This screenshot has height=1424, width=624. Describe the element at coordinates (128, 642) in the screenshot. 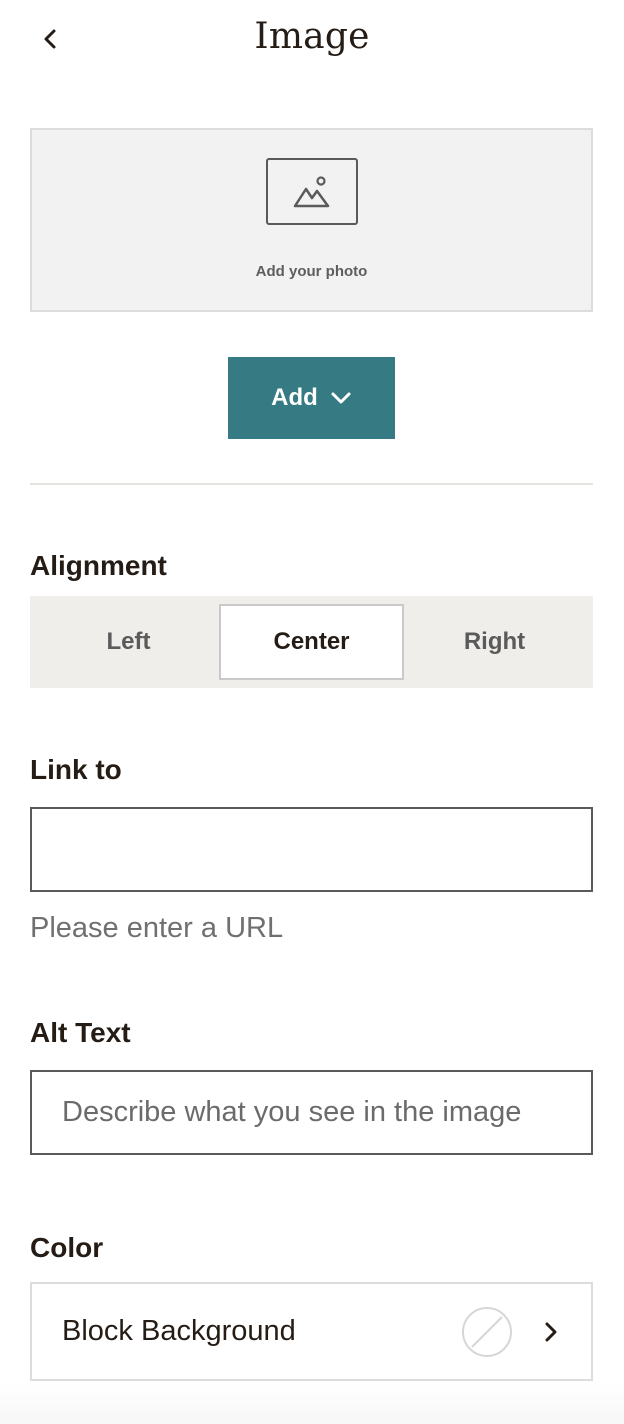

I see `alignment-option-left: Left` at that location.